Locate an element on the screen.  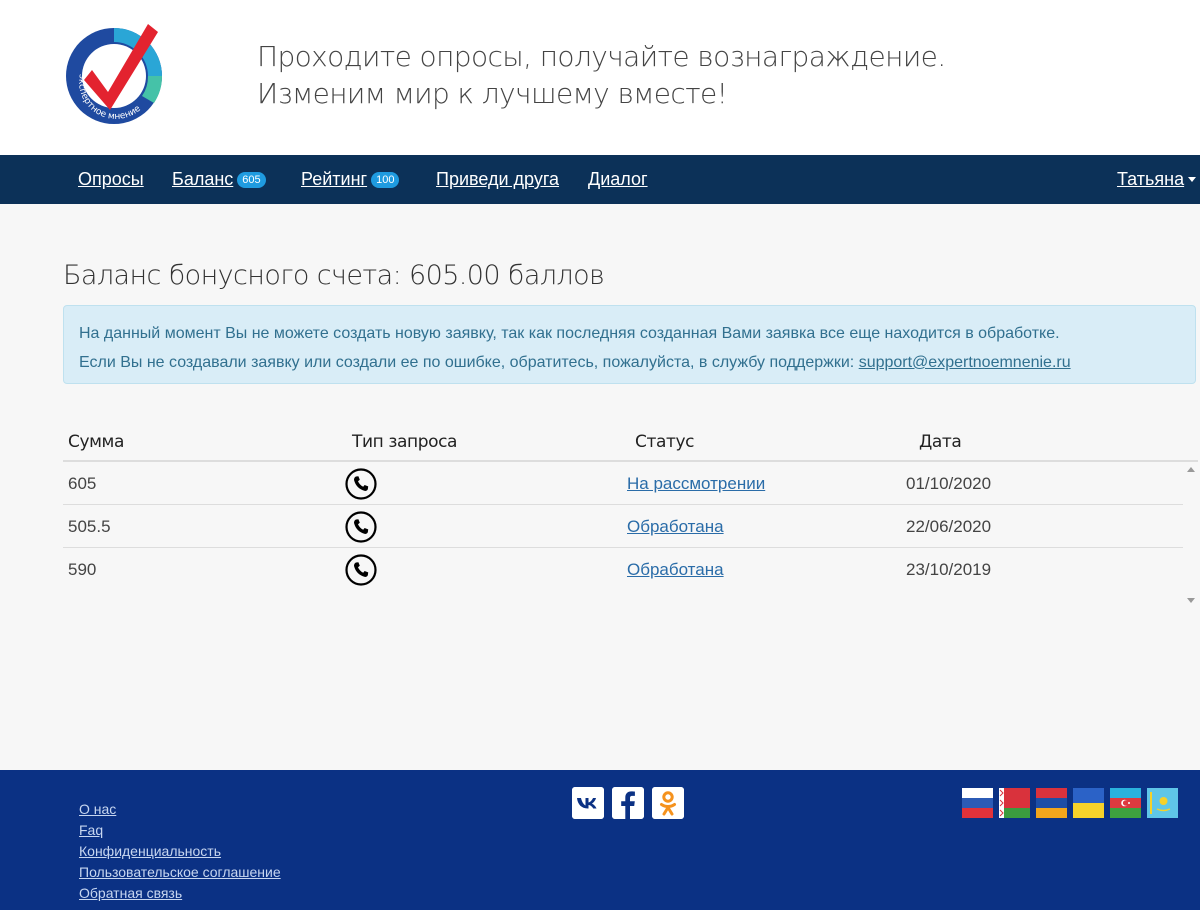
scroll-down-arrow-icon is located at coordinates (1191, 600).